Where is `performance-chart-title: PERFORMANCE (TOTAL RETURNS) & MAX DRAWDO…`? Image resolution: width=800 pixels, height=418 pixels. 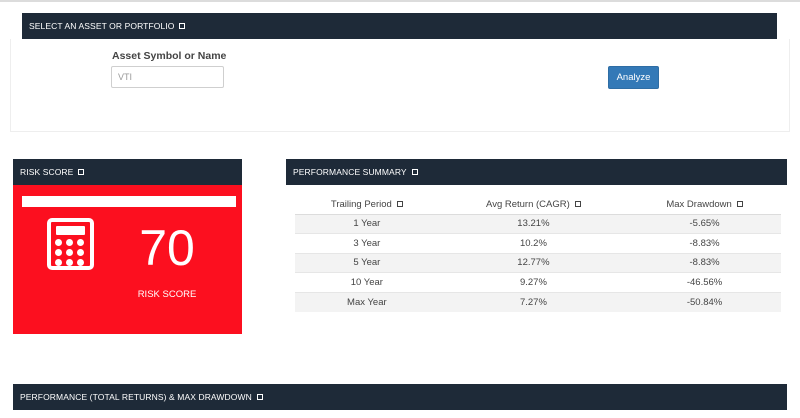
performance-chart-title: PERFORMANCE (TOTAL RETURNS) & MAX DRAWDO… is located at coordinates (136, 397).